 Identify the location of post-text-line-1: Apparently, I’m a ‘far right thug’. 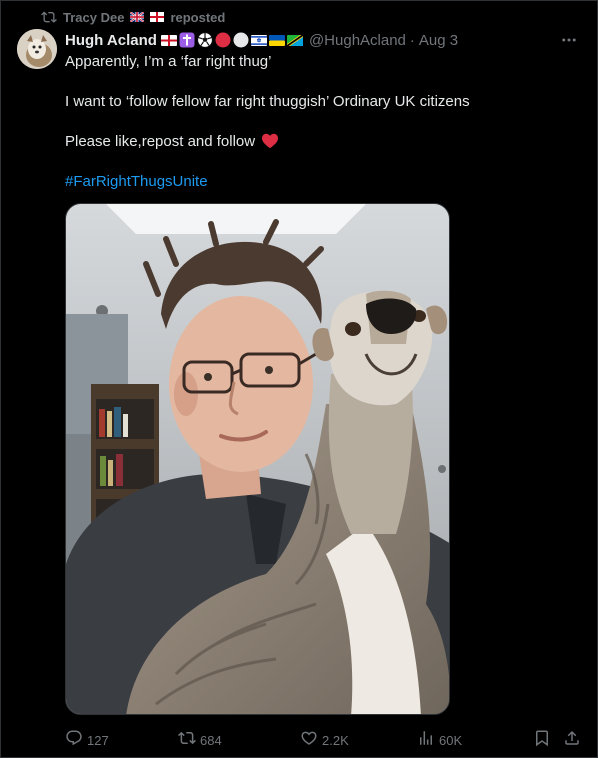
(168, 61).